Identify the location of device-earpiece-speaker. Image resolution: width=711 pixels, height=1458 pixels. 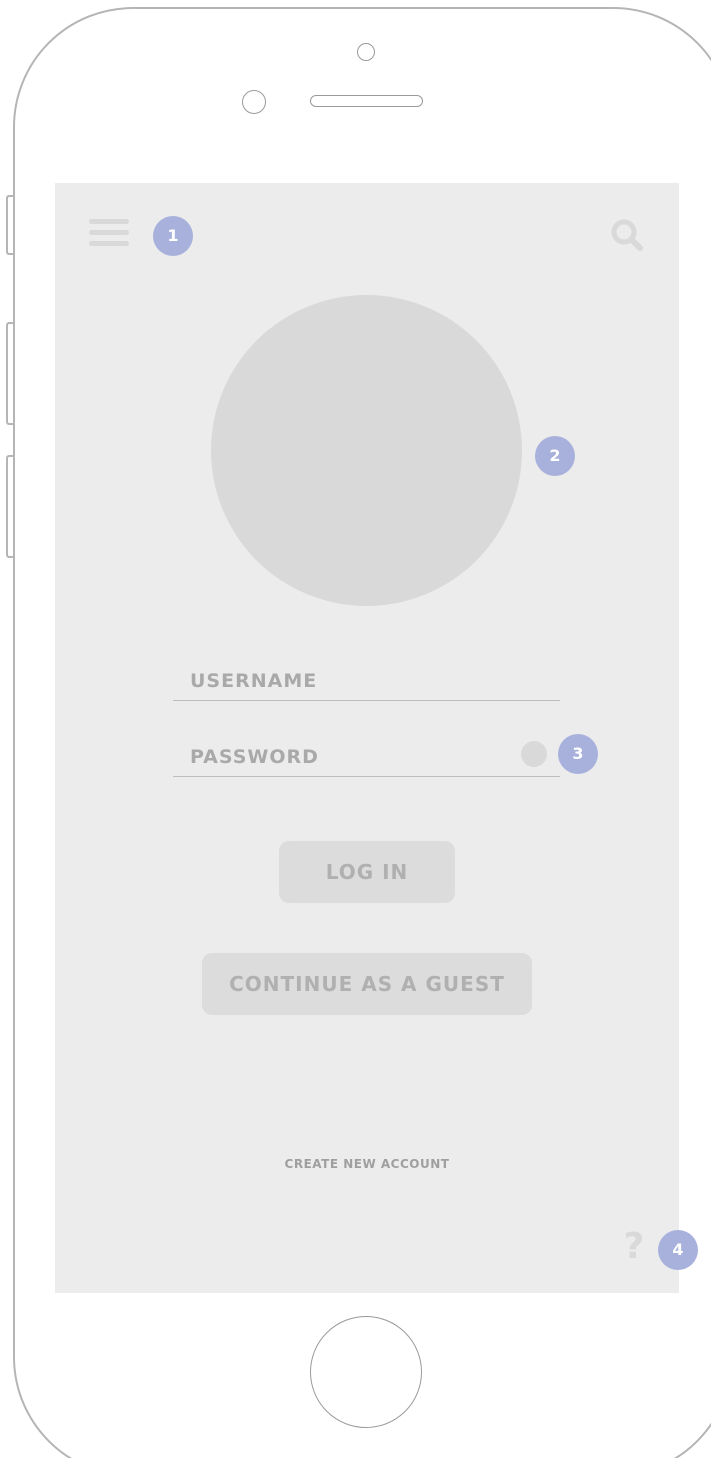
(366, 101).